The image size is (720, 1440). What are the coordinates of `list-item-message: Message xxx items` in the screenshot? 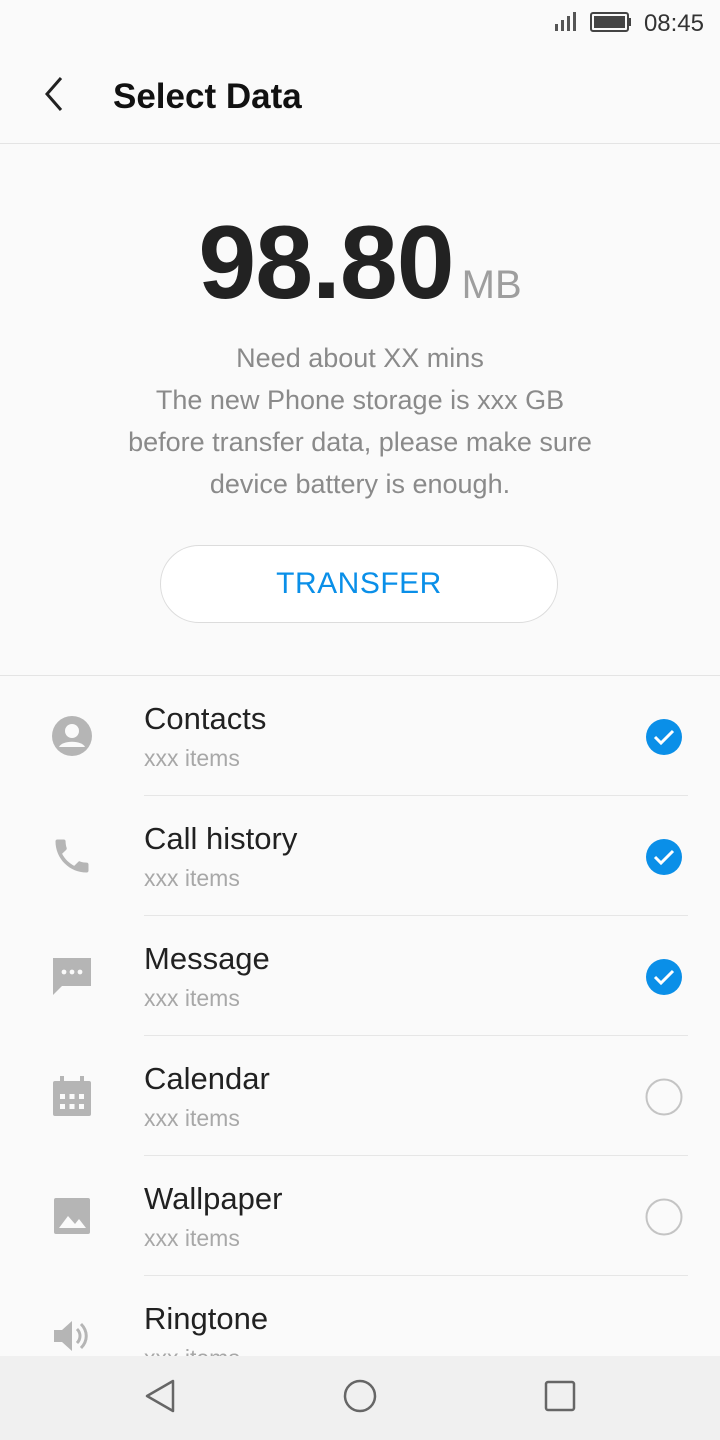 It's located at (360, 976).